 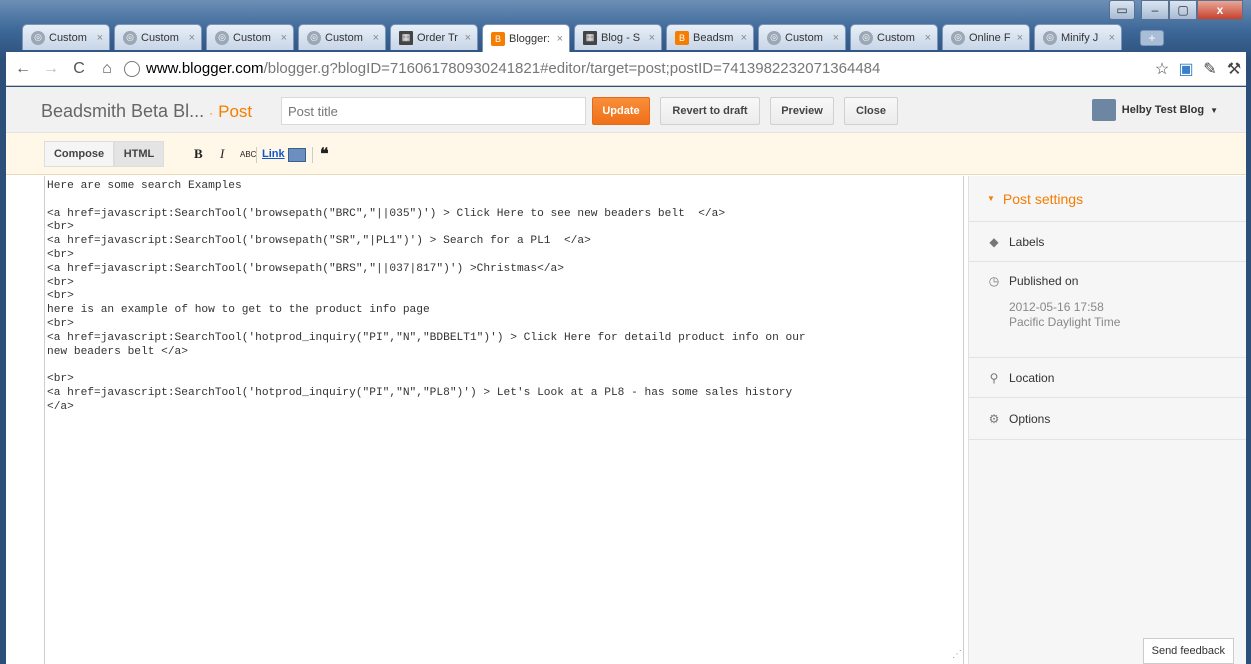 I want to click on profile-name: Helby Test Blog, so click(x=1163, y=110).